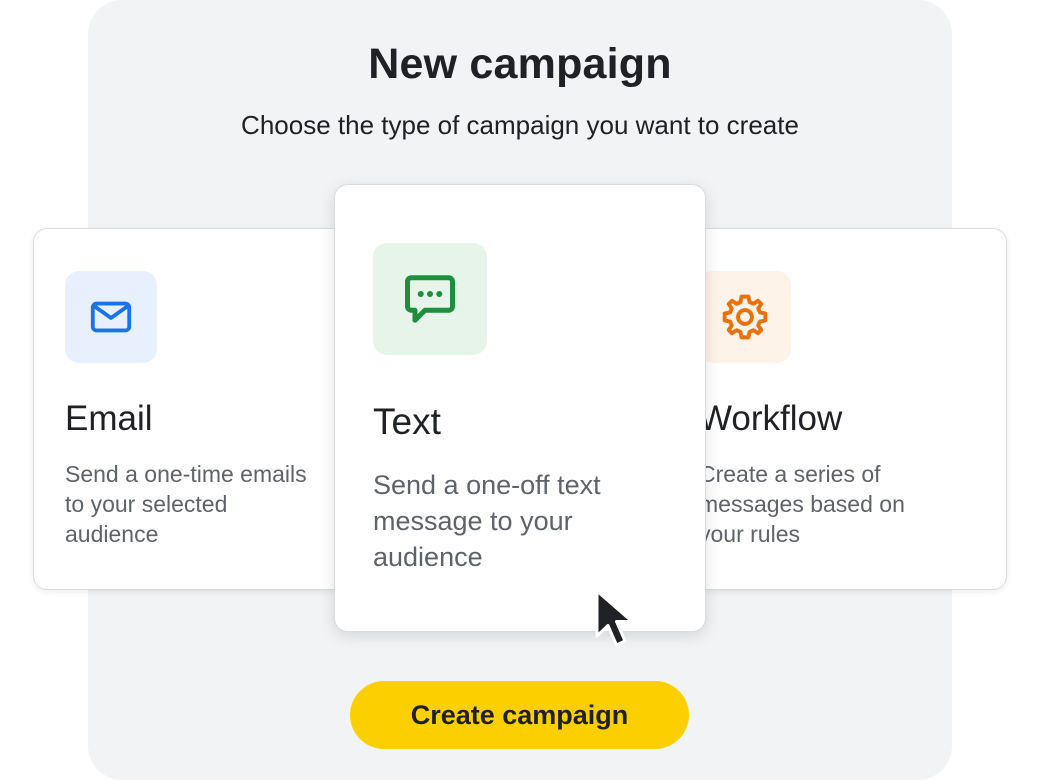 The image size is (1040, 780). I want to click on email-icon-tile, so click(111, 317).